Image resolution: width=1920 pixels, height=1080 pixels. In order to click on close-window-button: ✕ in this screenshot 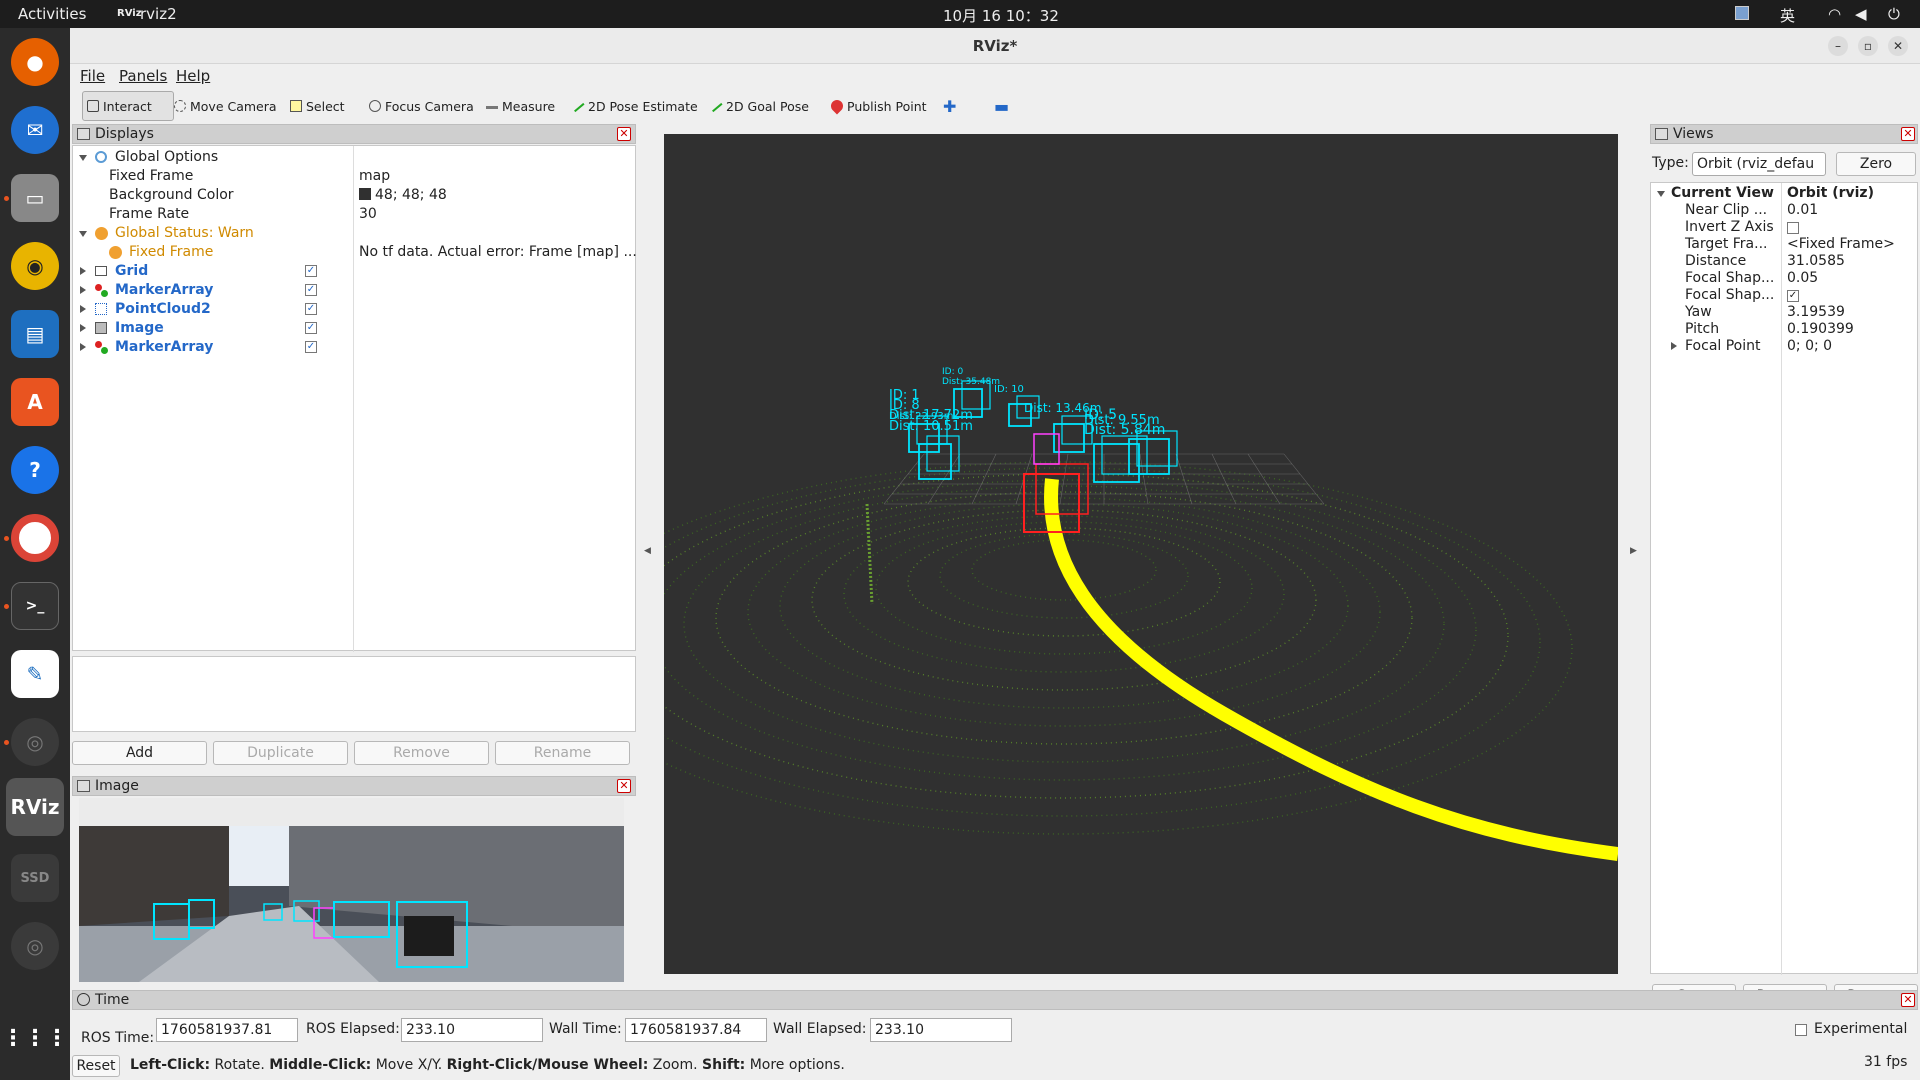, I will do `click(1898, 46)`.